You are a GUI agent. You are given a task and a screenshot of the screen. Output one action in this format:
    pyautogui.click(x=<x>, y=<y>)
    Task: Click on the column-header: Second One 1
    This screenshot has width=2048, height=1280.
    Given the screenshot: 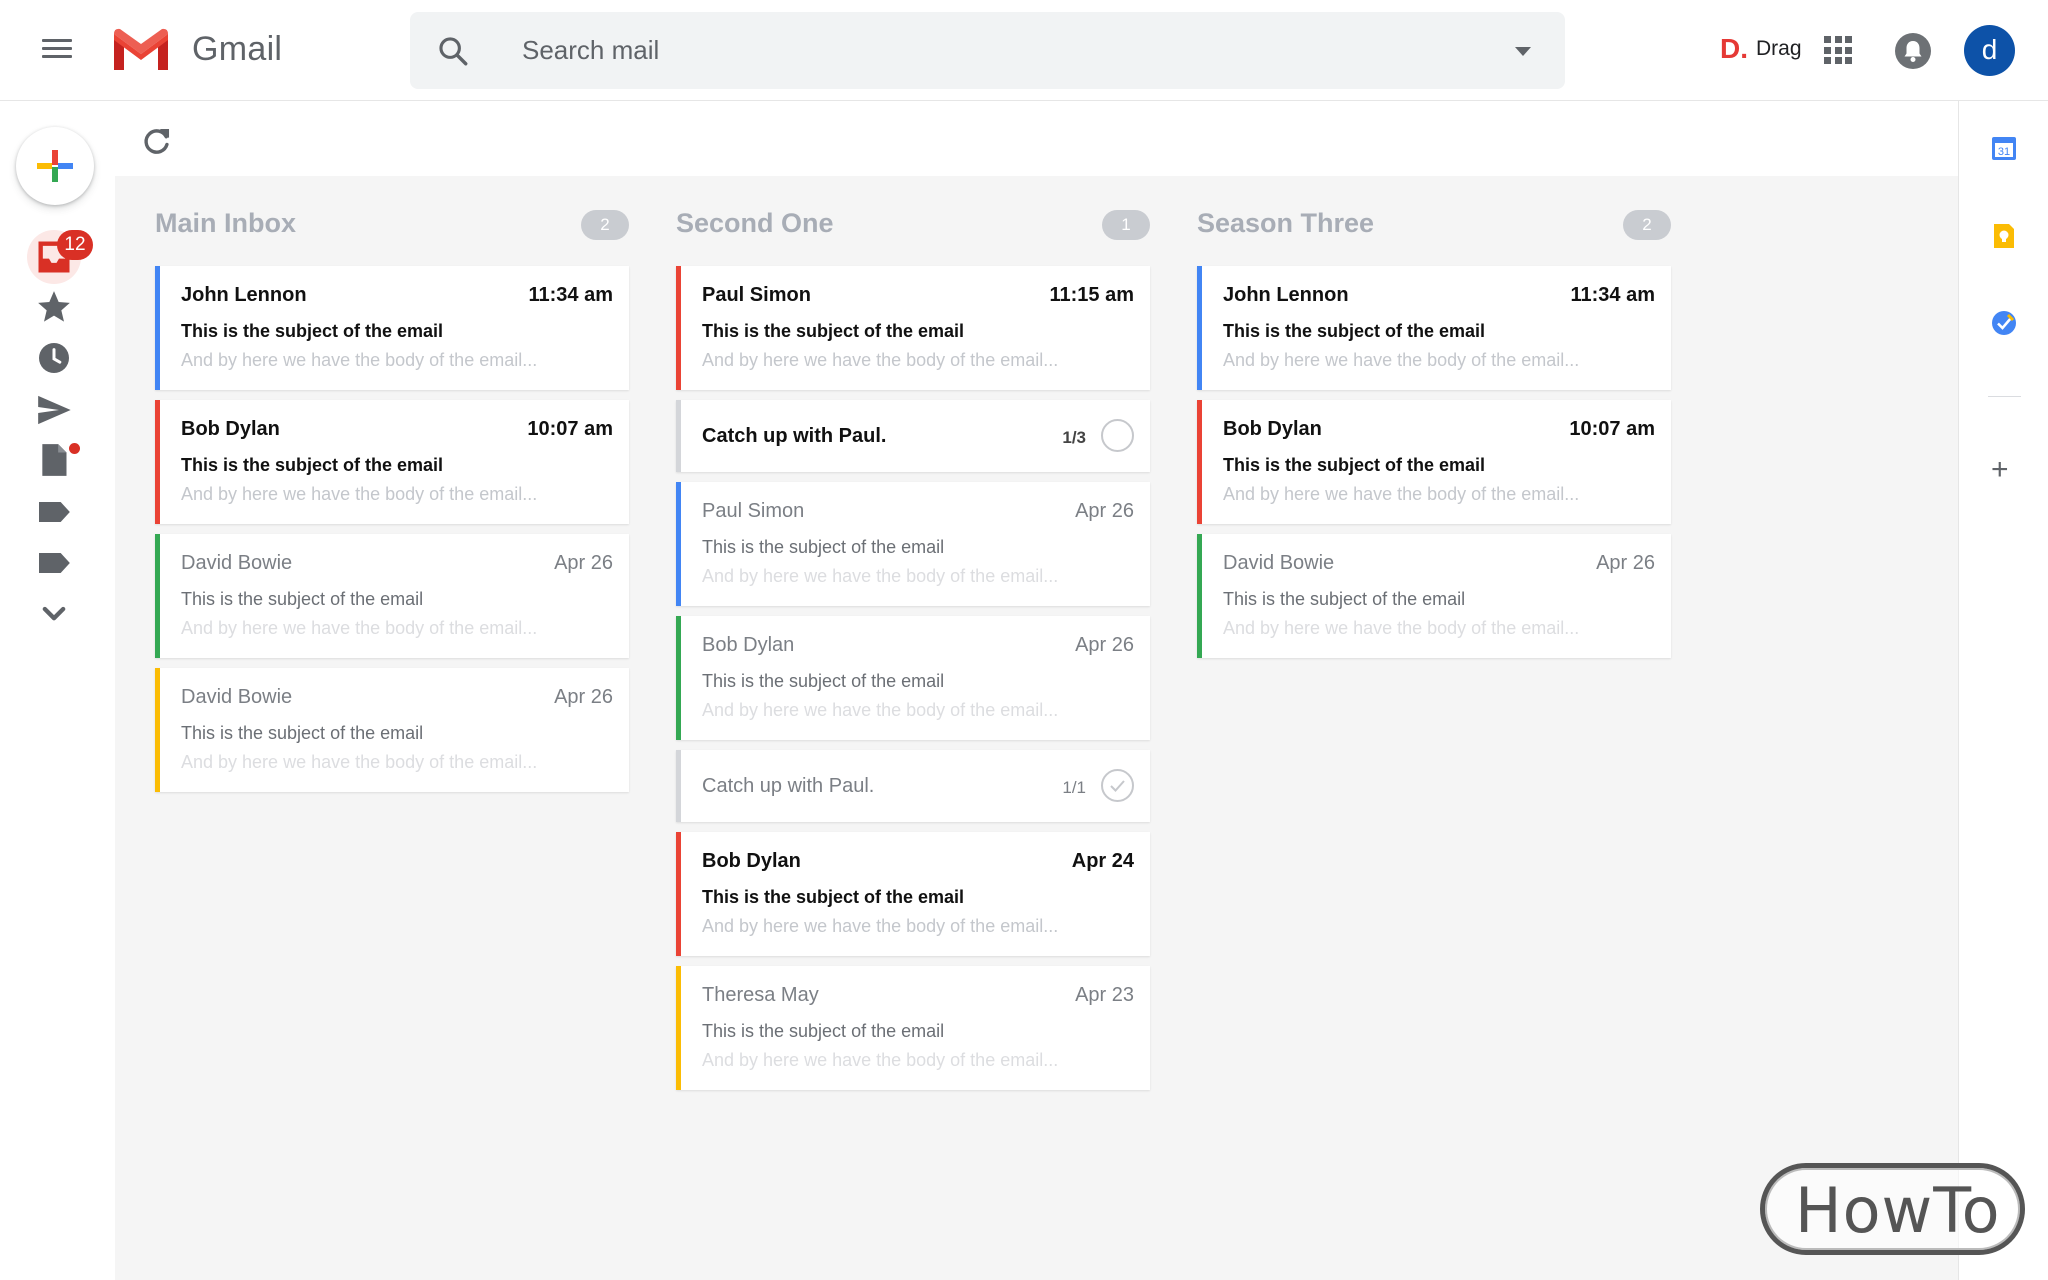 What is the action you would take?
    pyautogui.click(x=913, y=221)
    